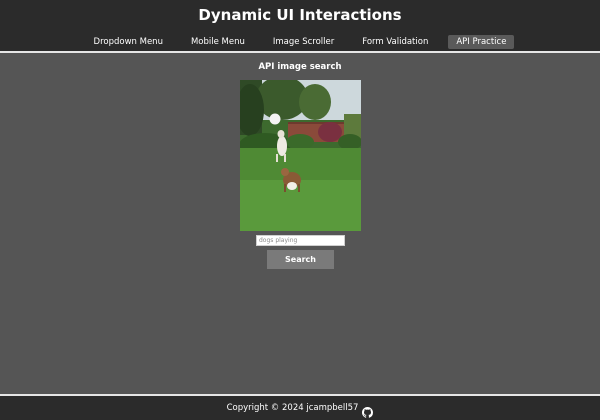  What do you see at coordinates (128, 42) in the screenshot?
I see `nav-item-dropdown-menu: Dropdown Menu` at bounding box center [128, 42].